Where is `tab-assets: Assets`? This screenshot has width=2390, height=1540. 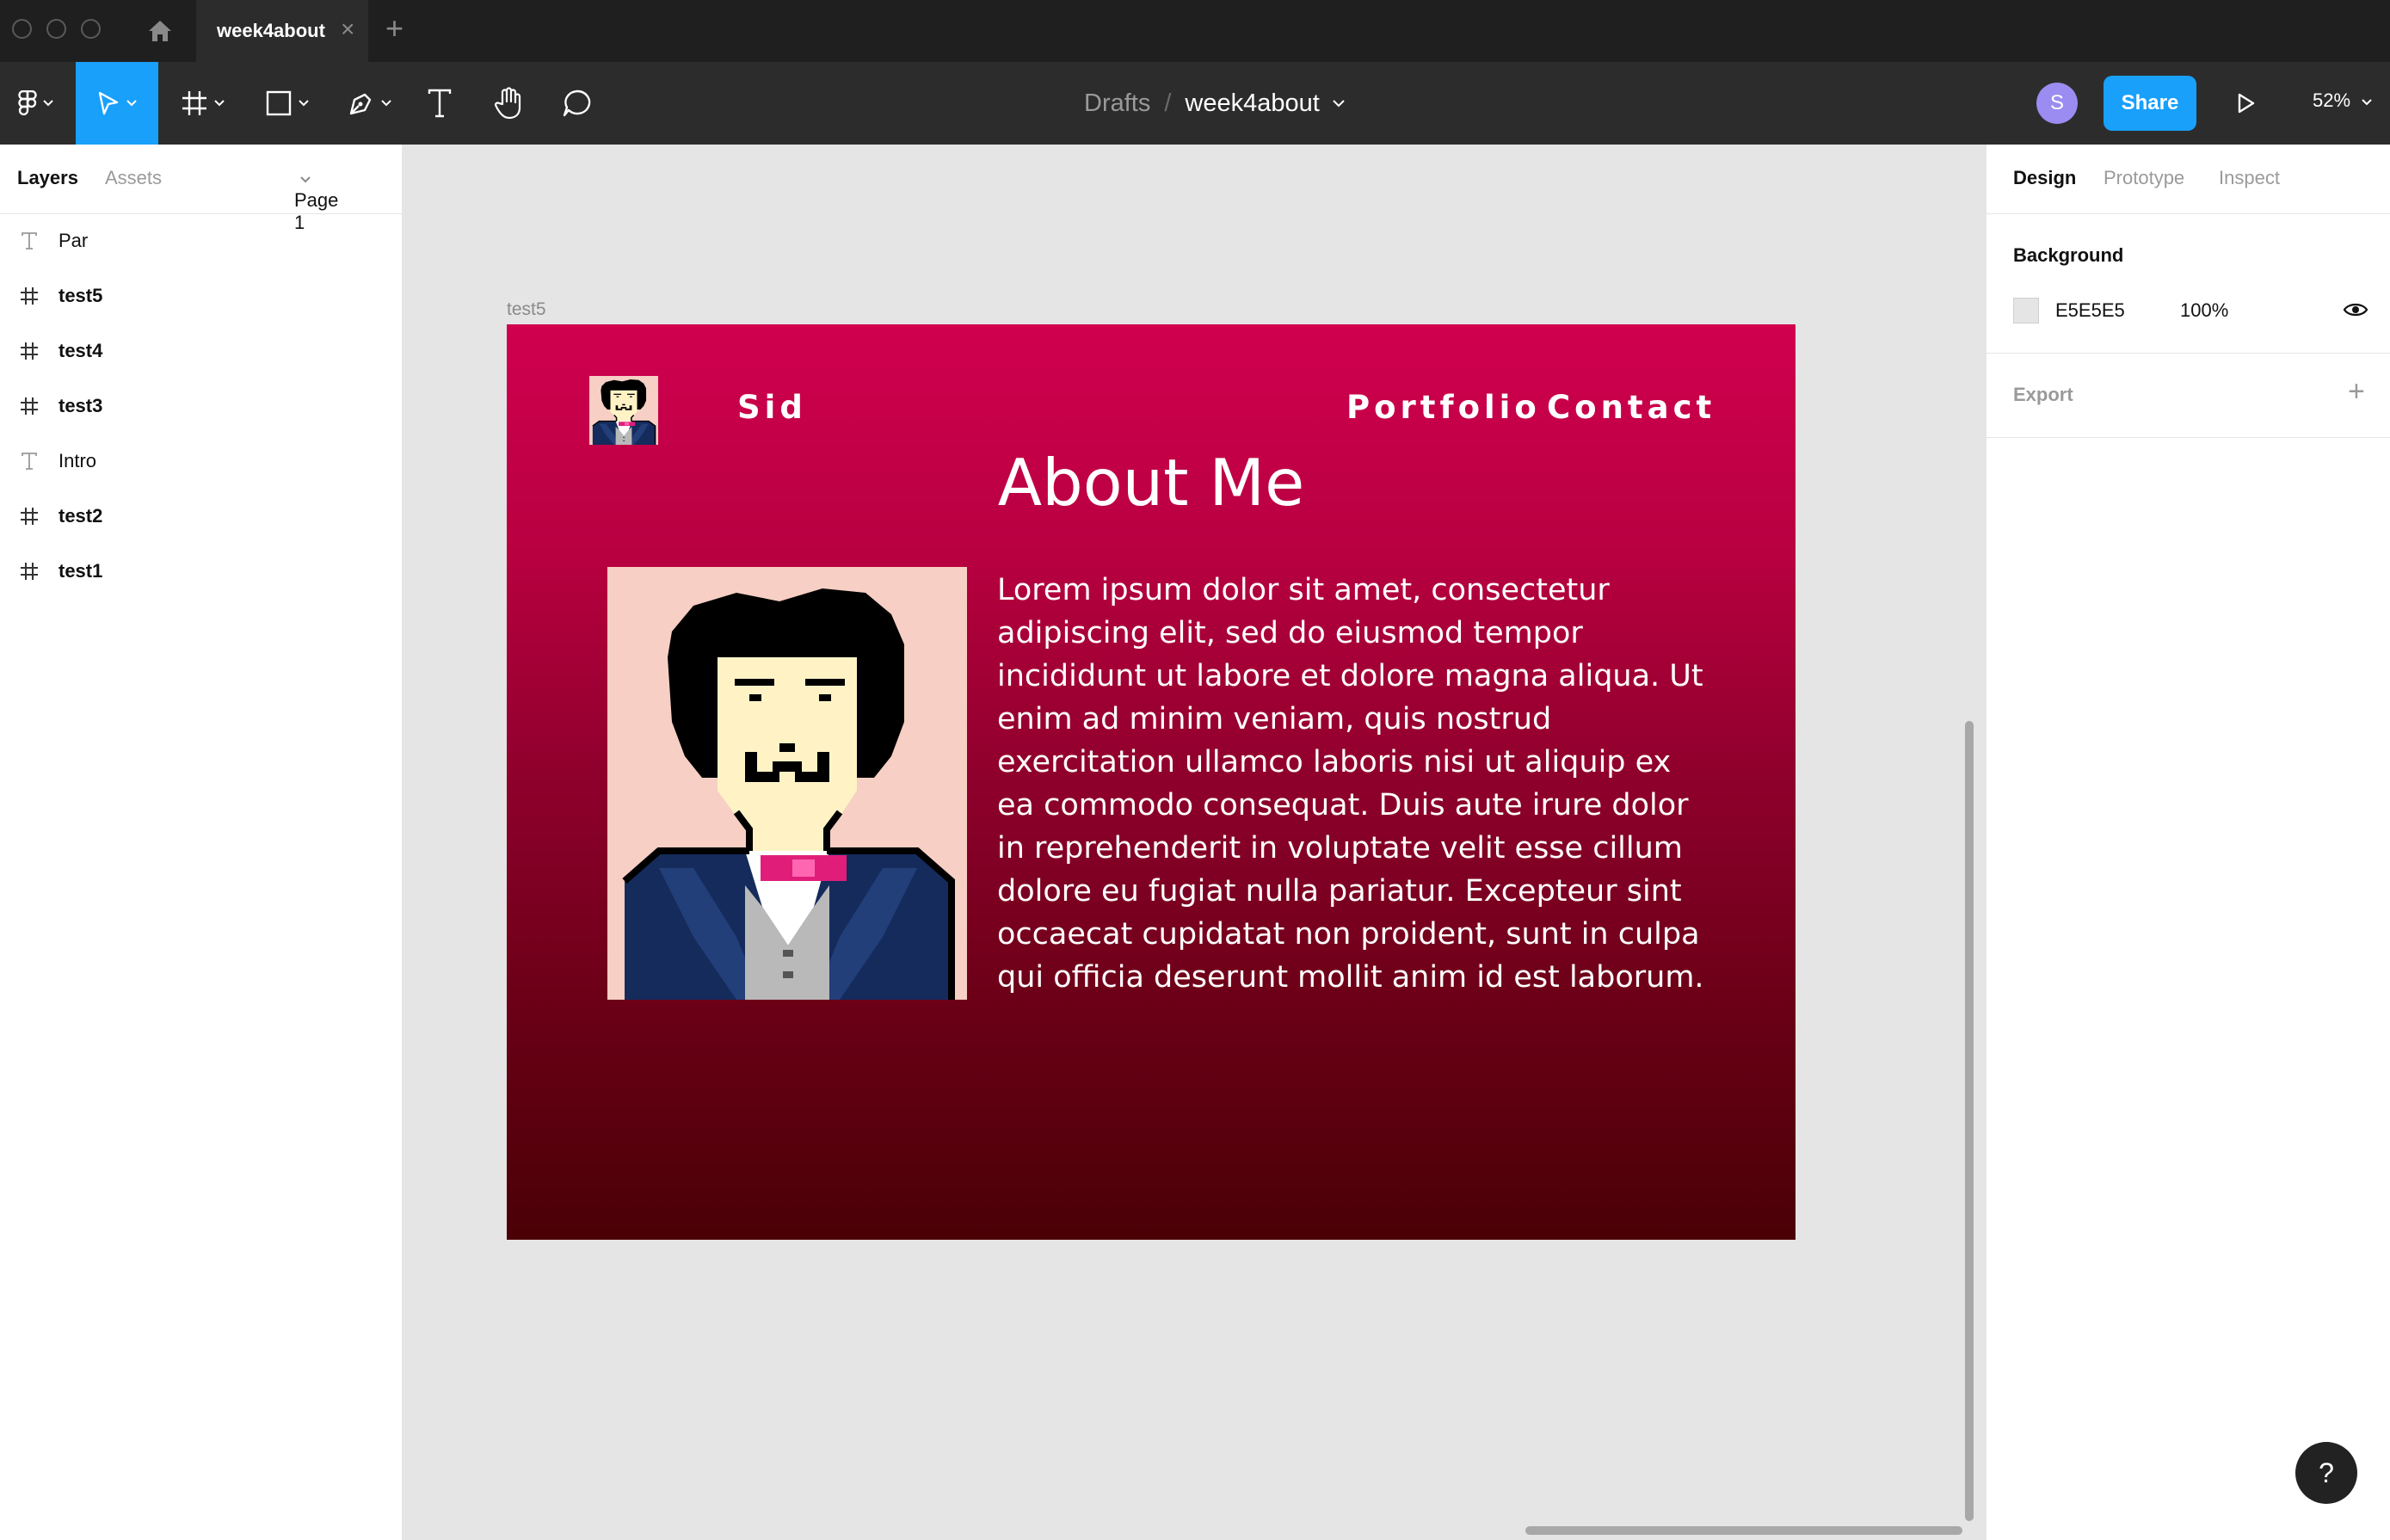 tab-assets: Assets is located at coordinates (133, 178).